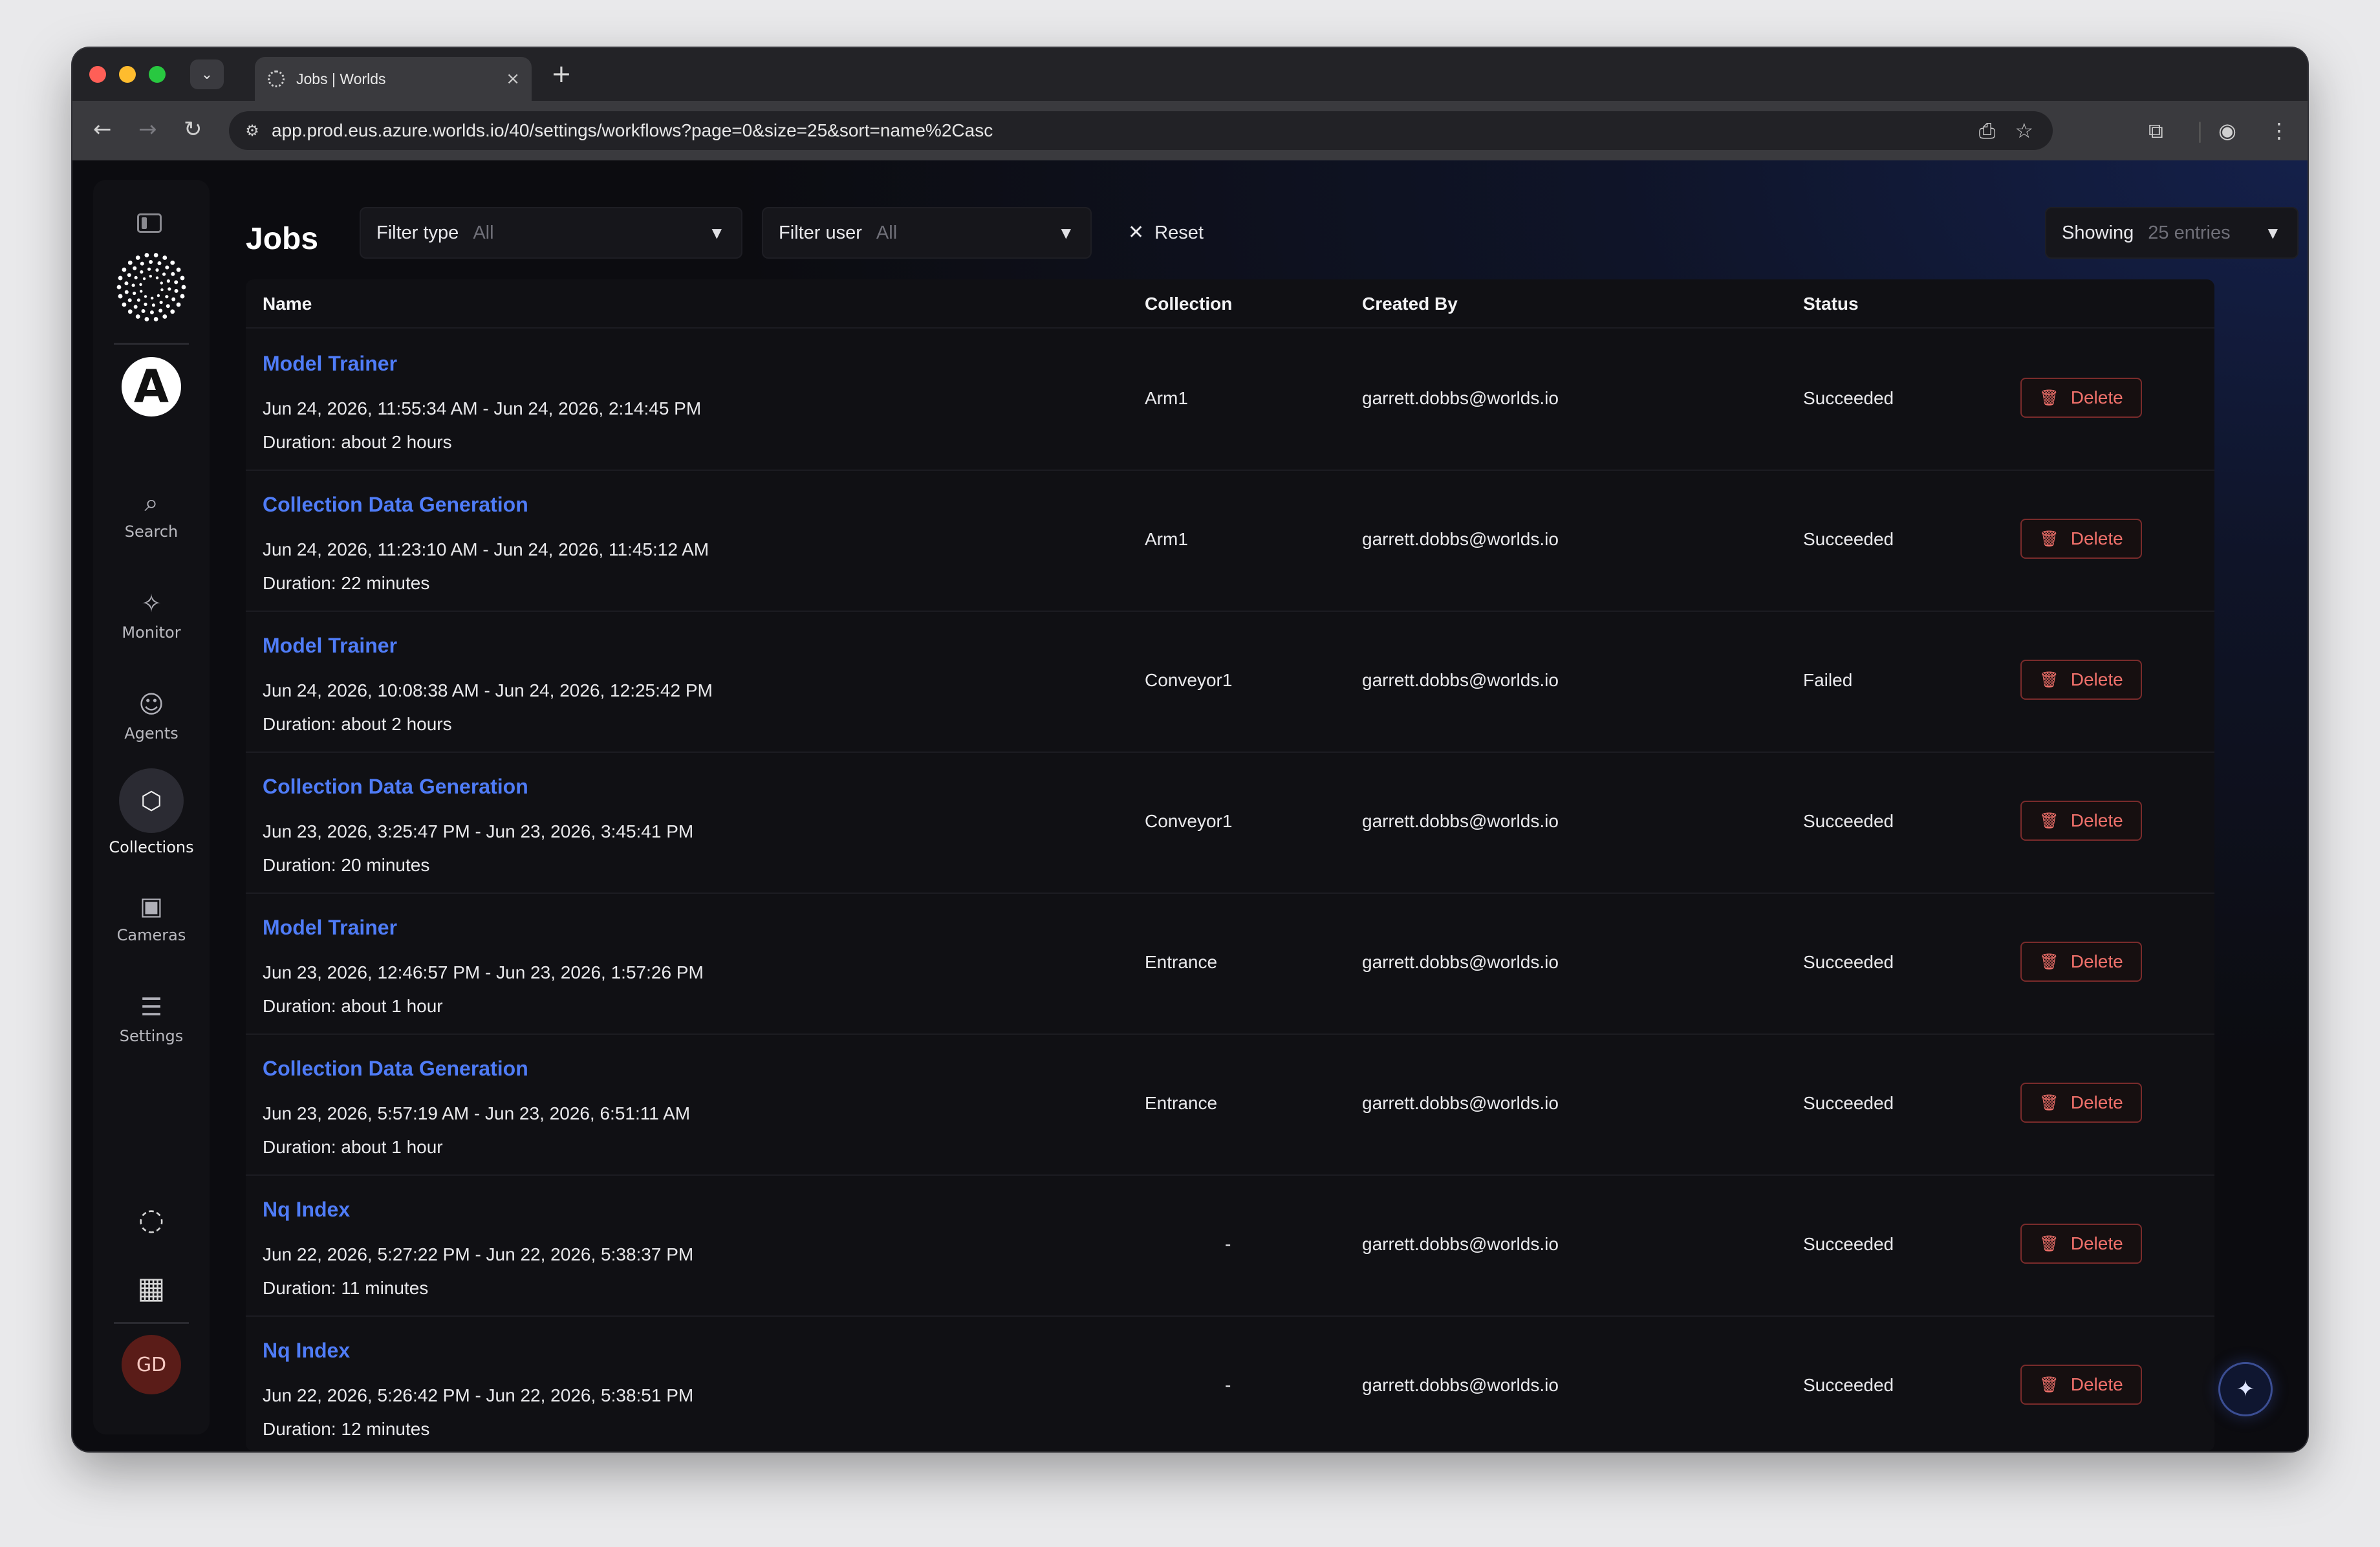 The height and width of the screenshot is (1547, 2380). Describe the element at coordinates (282, 239) in the screenshot. I see `page-title: Jobs` at that location.